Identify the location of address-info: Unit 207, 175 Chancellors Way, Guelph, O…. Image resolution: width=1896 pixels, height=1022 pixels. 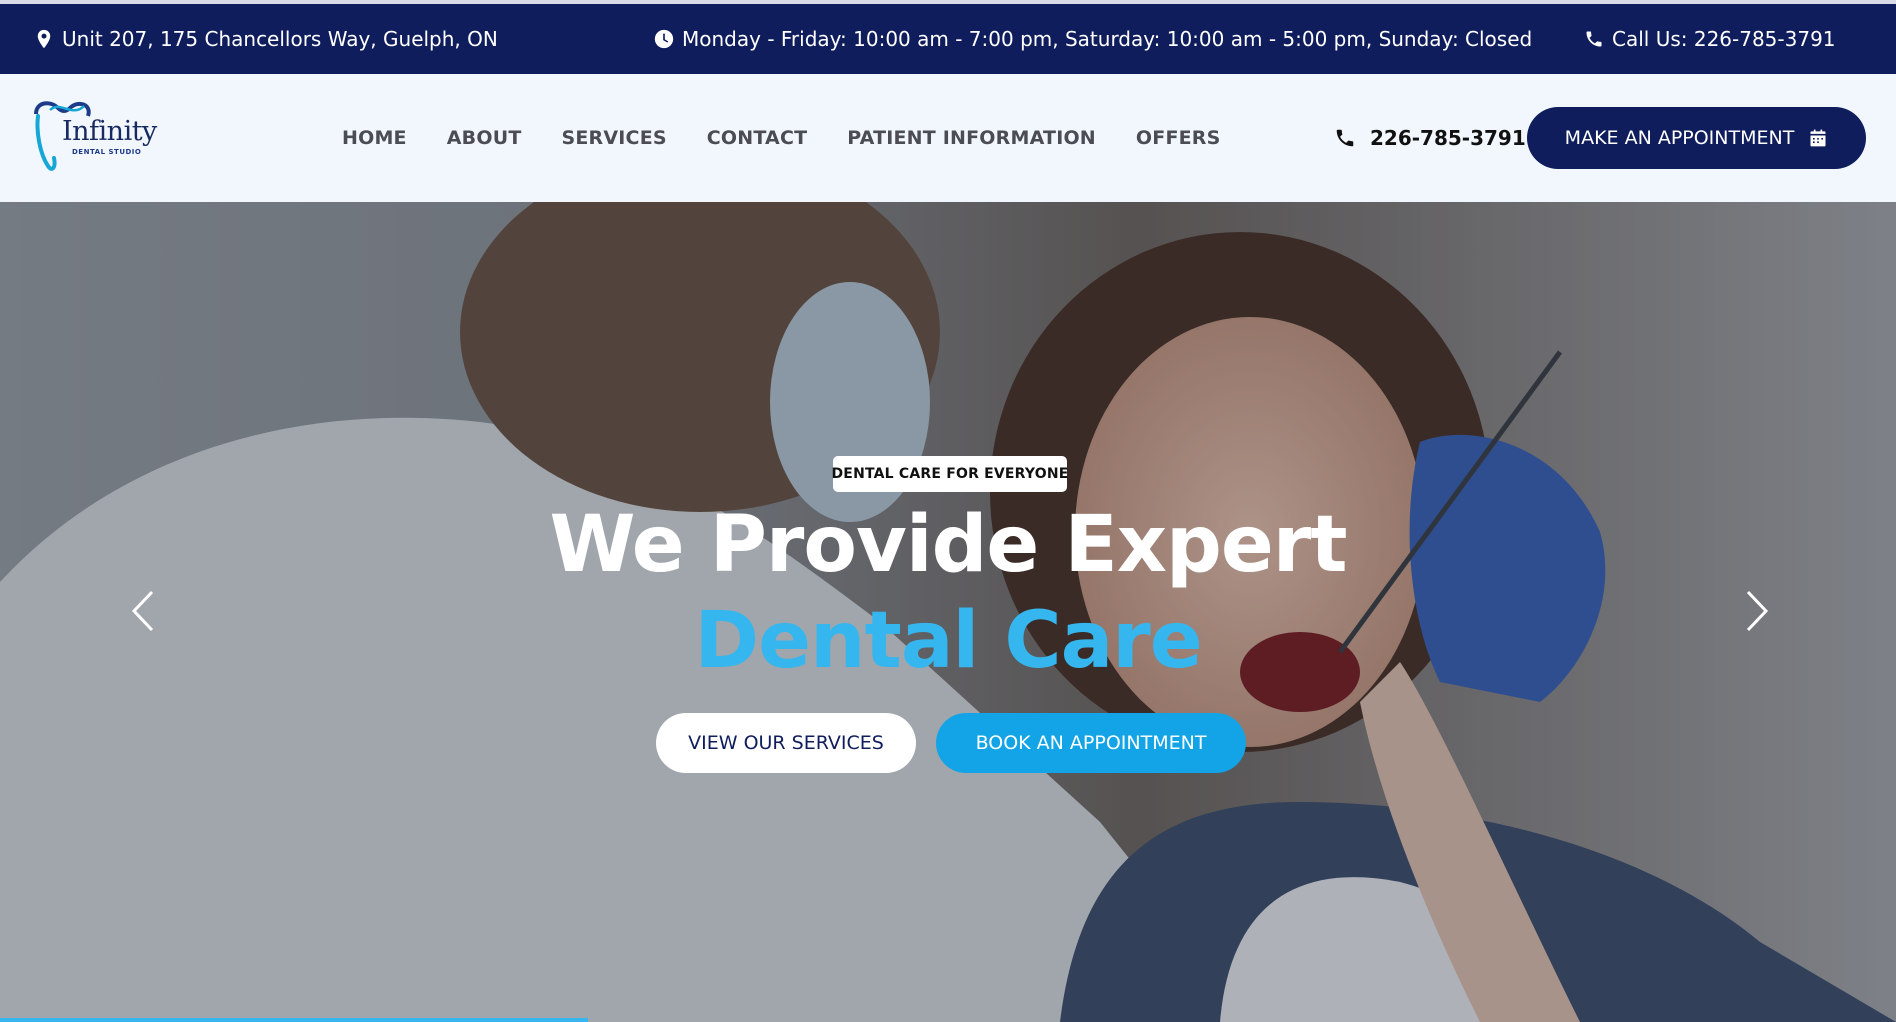
(266, 39).